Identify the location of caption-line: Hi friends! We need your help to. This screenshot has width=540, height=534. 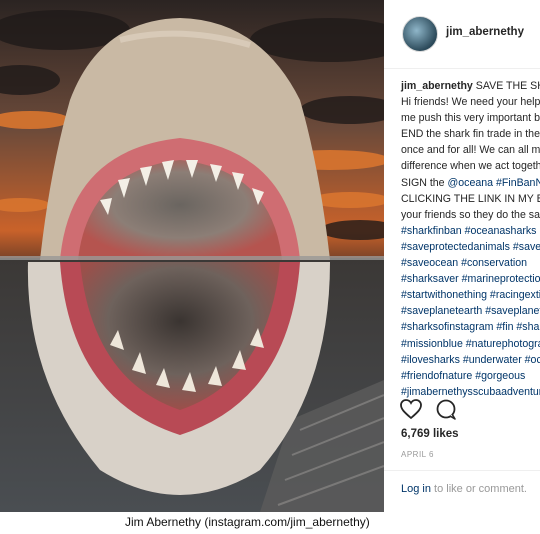
(470, 102).